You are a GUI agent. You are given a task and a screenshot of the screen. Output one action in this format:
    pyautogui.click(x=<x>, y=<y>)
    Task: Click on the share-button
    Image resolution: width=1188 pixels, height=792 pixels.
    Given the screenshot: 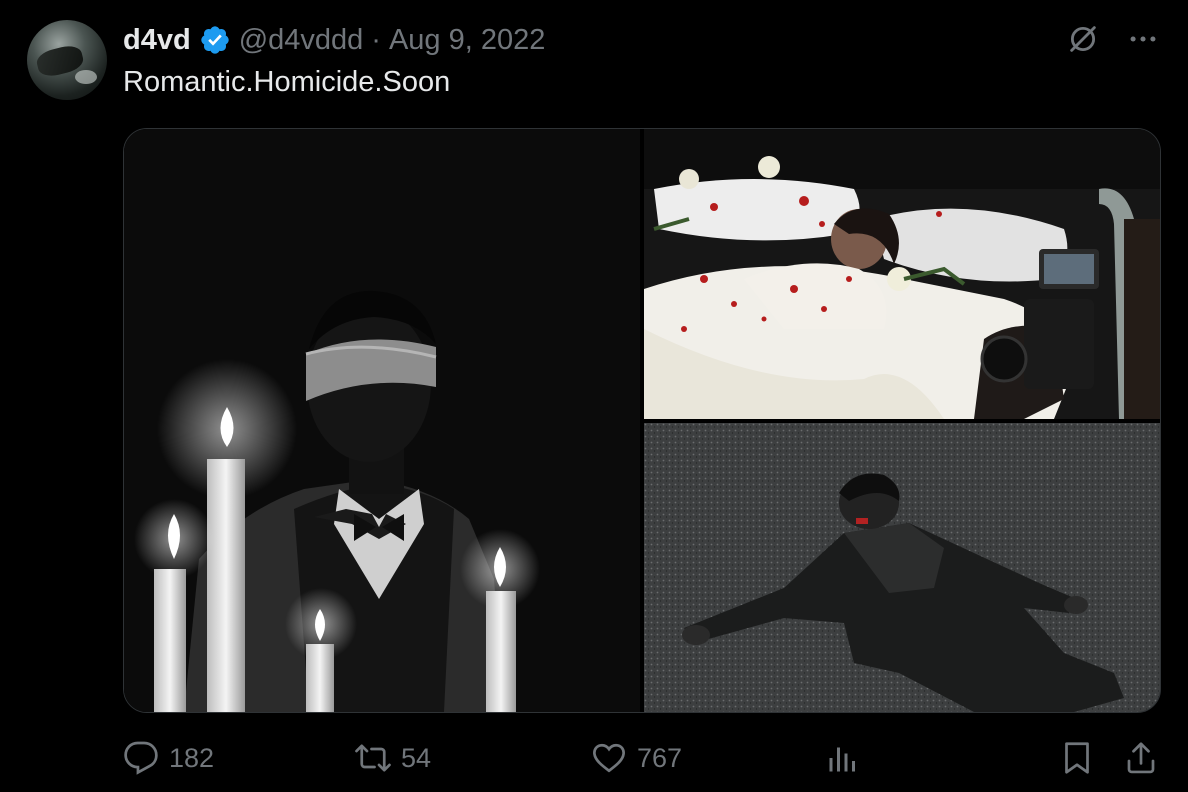 What is the action you would take?
    pyautogui.click(x=1141, y=758)
    